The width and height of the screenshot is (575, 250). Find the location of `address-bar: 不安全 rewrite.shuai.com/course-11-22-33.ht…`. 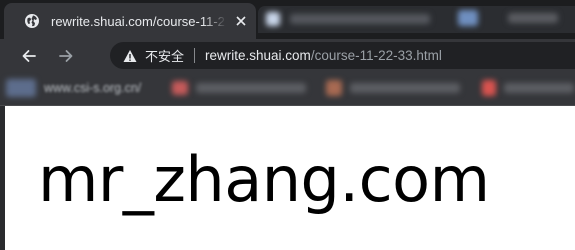

address-bar: 不安全 rewrite.shuai.com/course-11-22-33.ht… is located at coordinates (342, 55).